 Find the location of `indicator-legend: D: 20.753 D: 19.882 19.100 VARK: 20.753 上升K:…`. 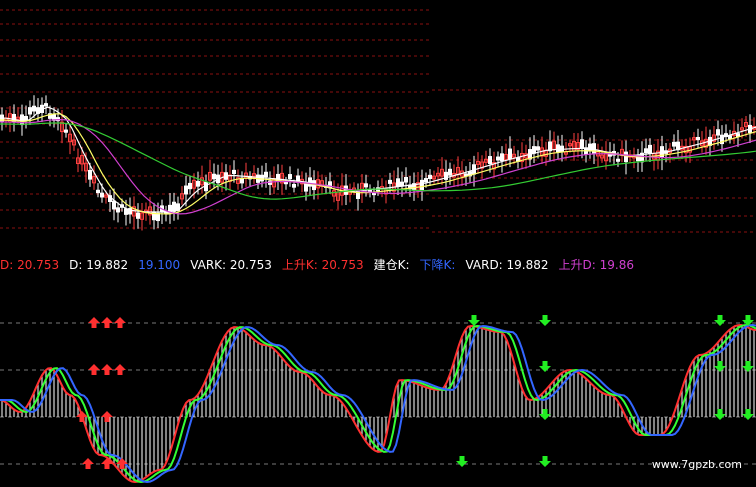

indicator-legend: D: 20.753 D: 19.882 19.100 VARK: 20.753 上升K:… is located at coordinates (378, 265).